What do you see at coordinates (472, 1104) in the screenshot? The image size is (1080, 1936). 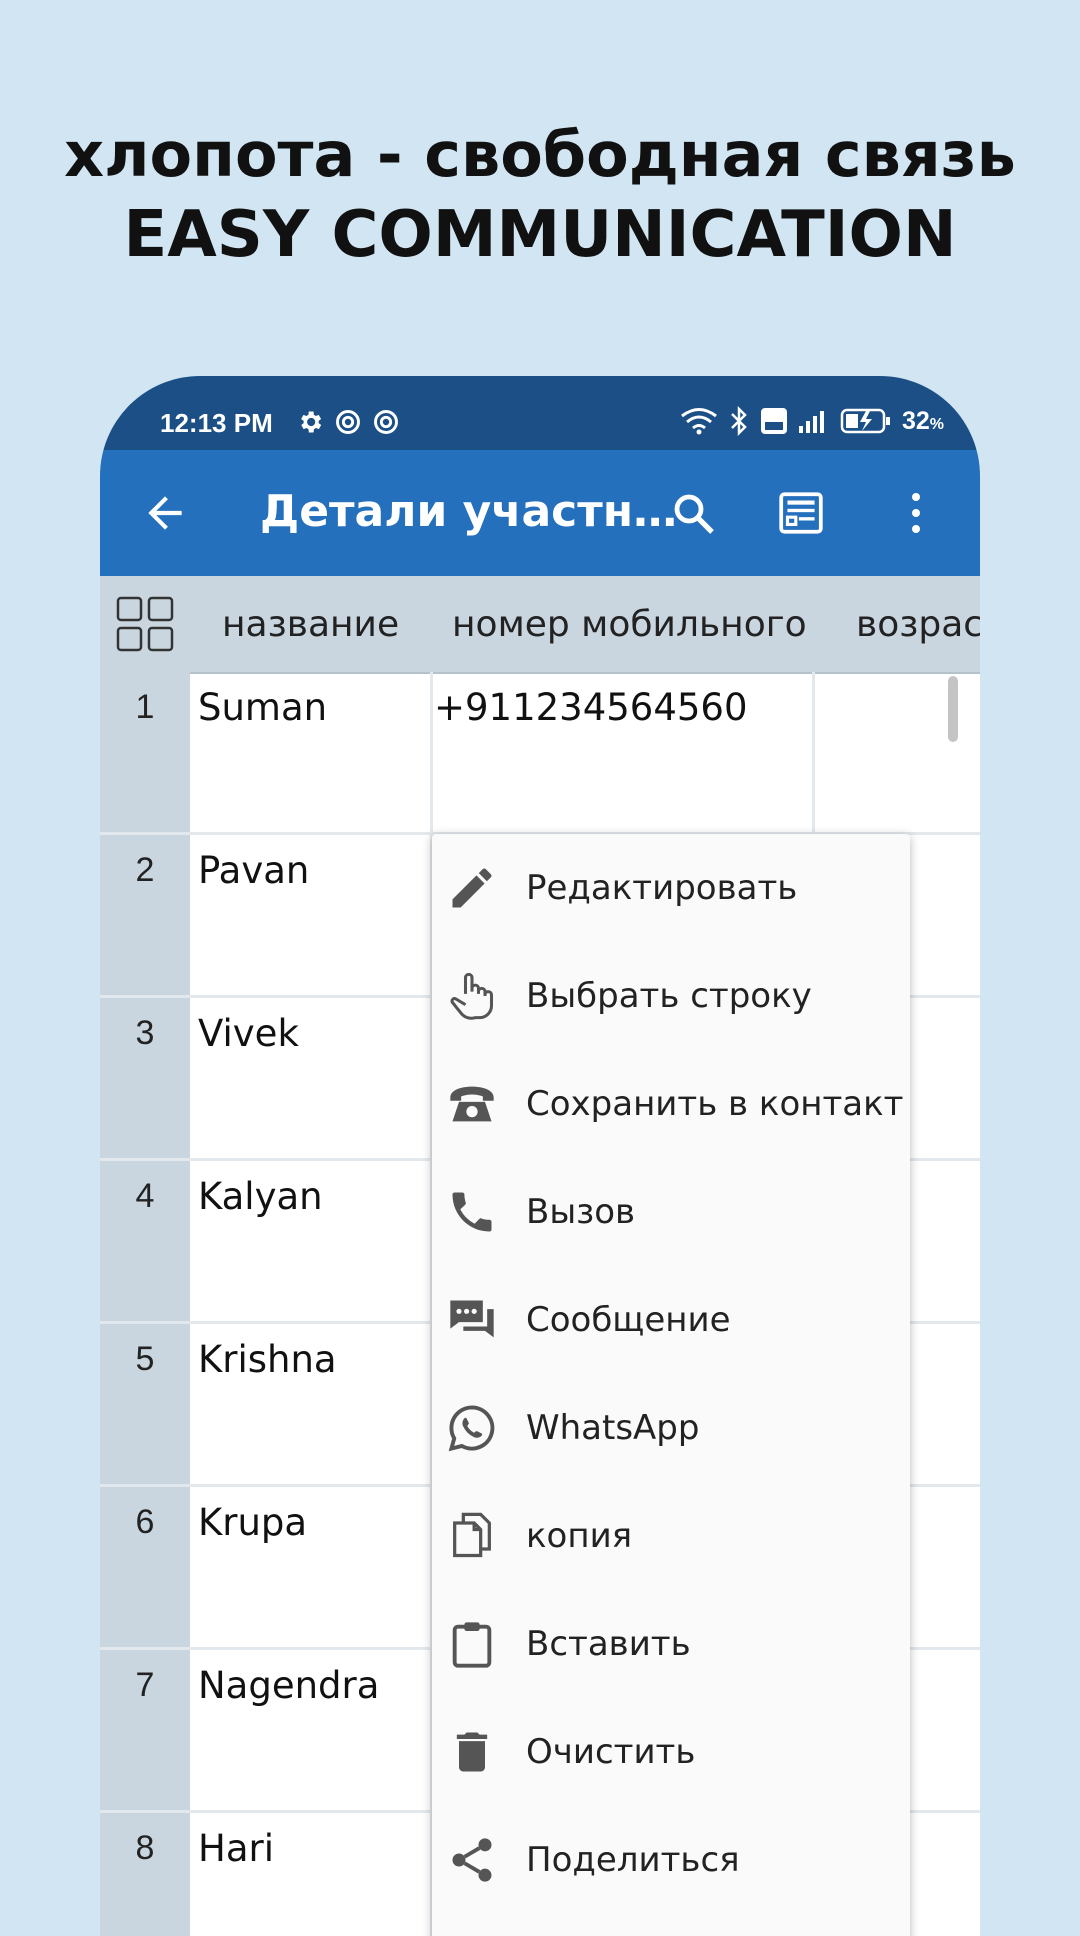 I see `telephone-icon` at bounding box center [472, 1104].